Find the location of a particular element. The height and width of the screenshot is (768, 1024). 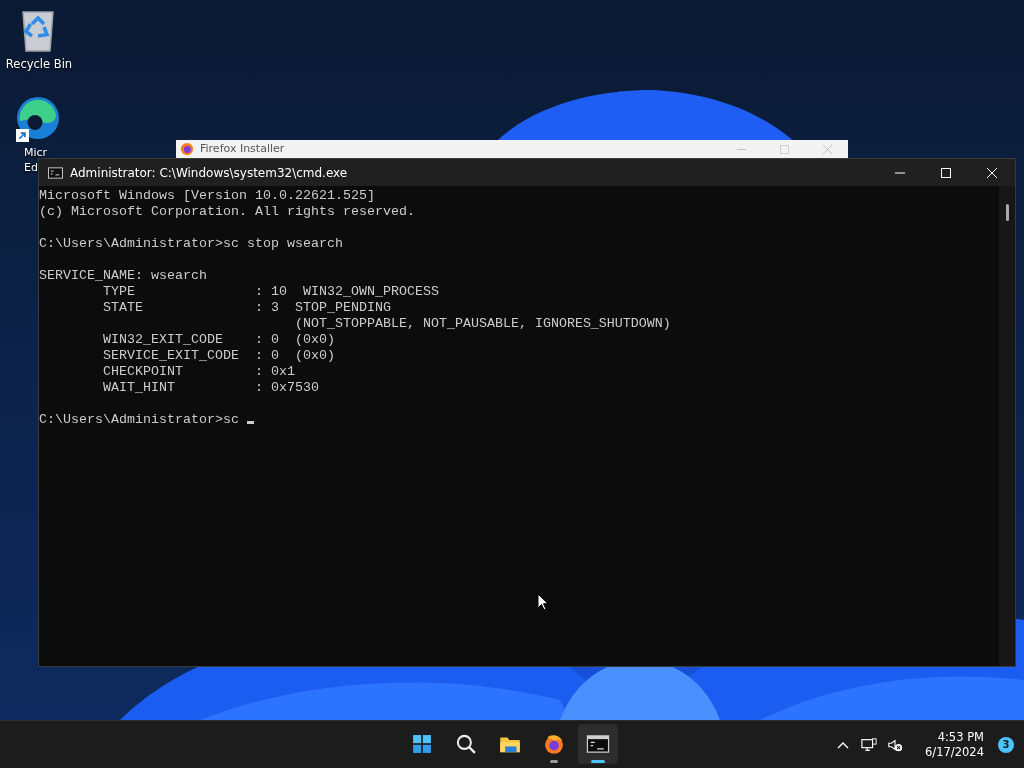

console-line: STATE : 3 STOP_PENDING is located at coordinates (247, 308).